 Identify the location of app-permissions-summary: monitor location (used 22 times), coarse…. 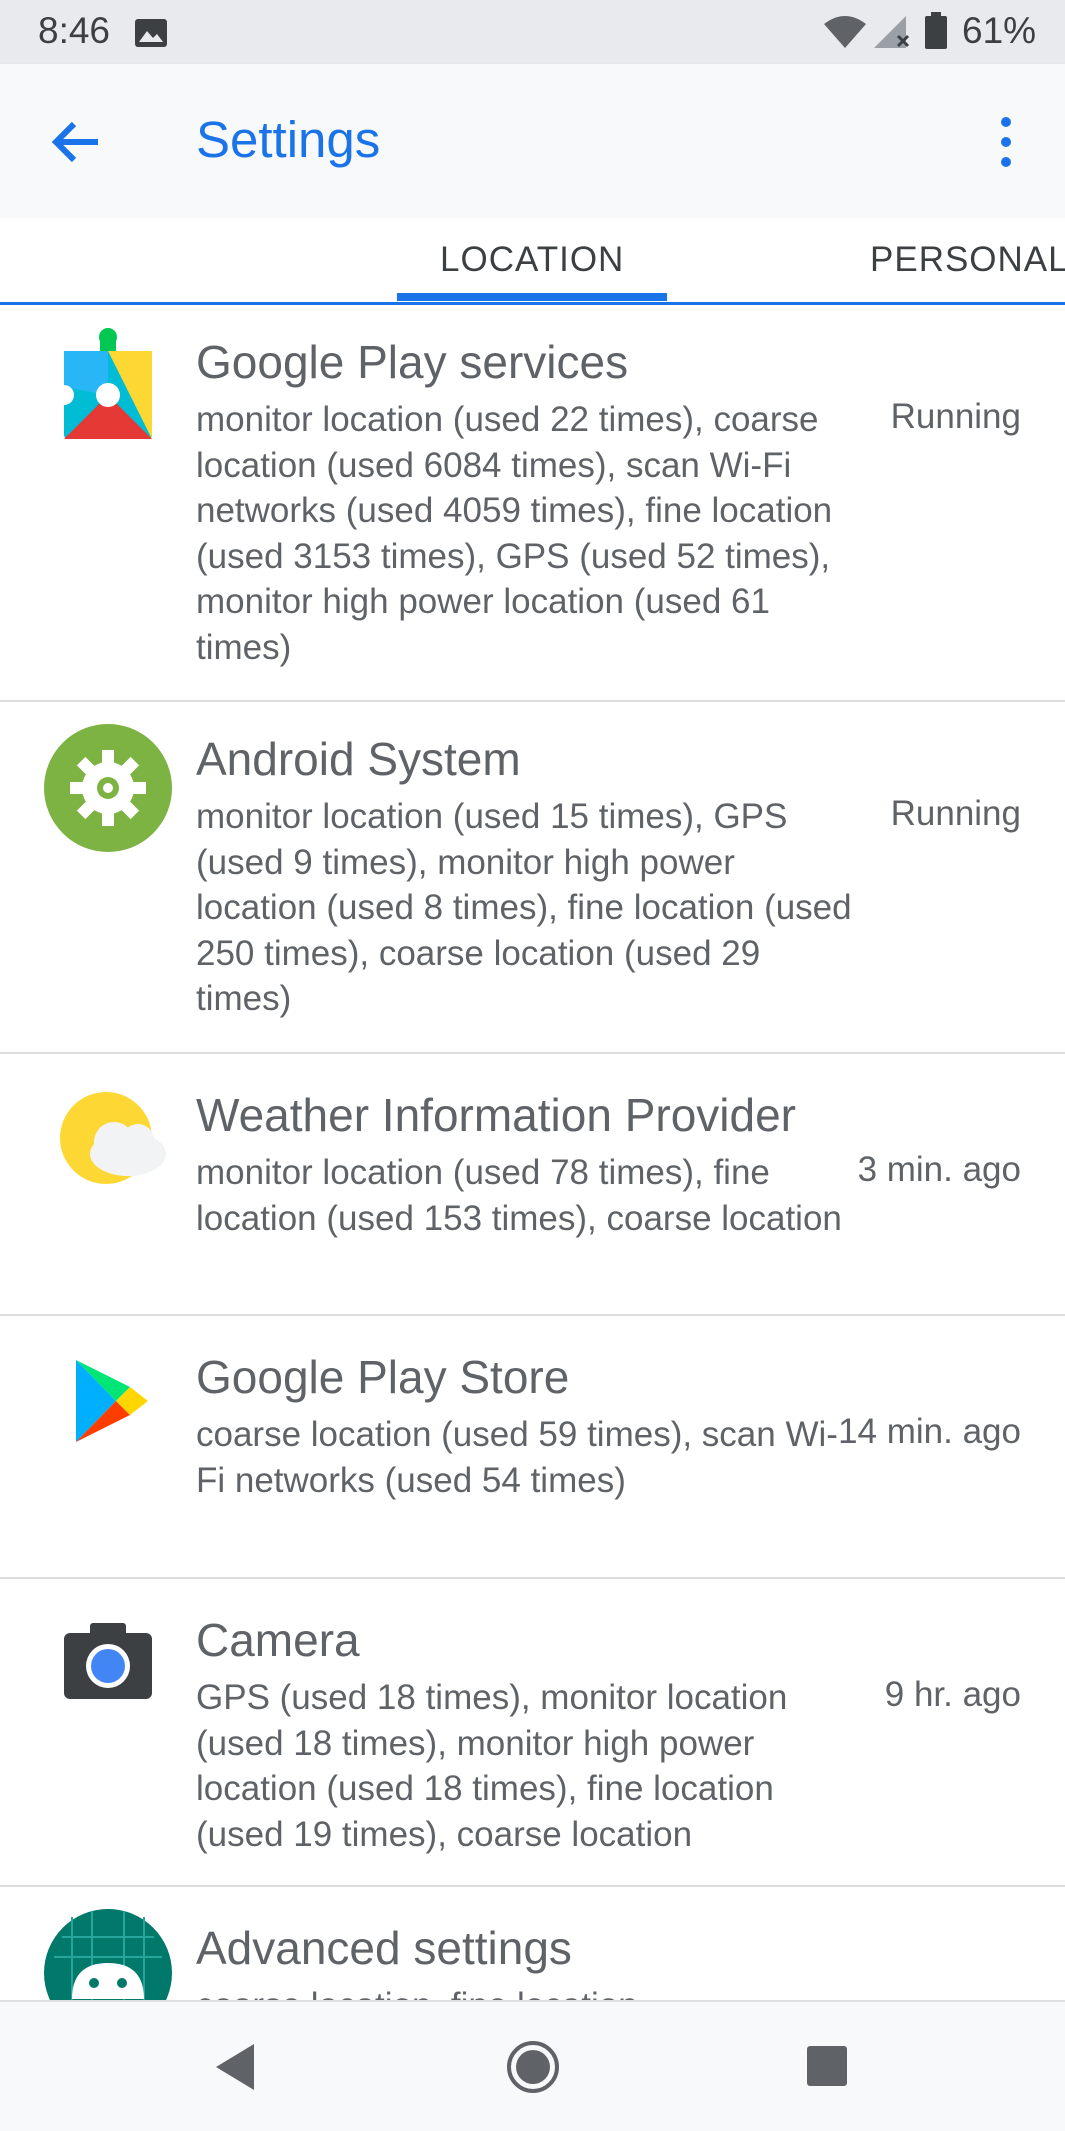
(514, 533).